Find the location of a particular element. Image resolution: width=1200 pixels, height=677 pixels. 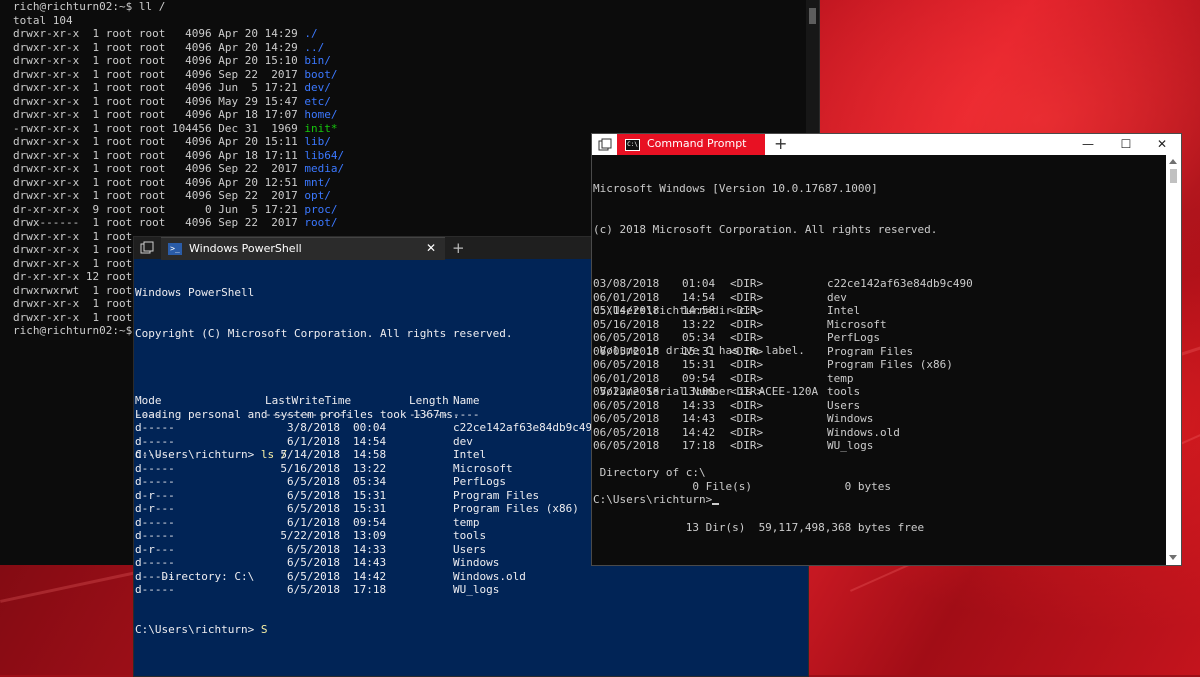

time-cell: 13:22 is located at coordinates (699, 324).